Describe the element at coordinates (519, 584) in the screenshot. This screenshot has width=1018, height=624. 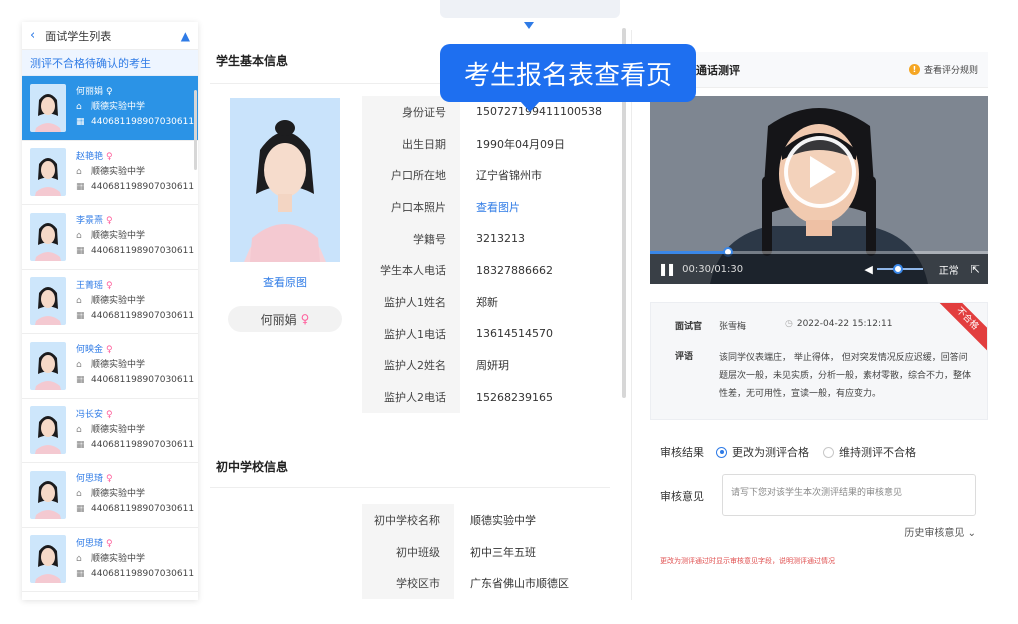
I see `field-value: 广东省佛山市顺德区` at that location.